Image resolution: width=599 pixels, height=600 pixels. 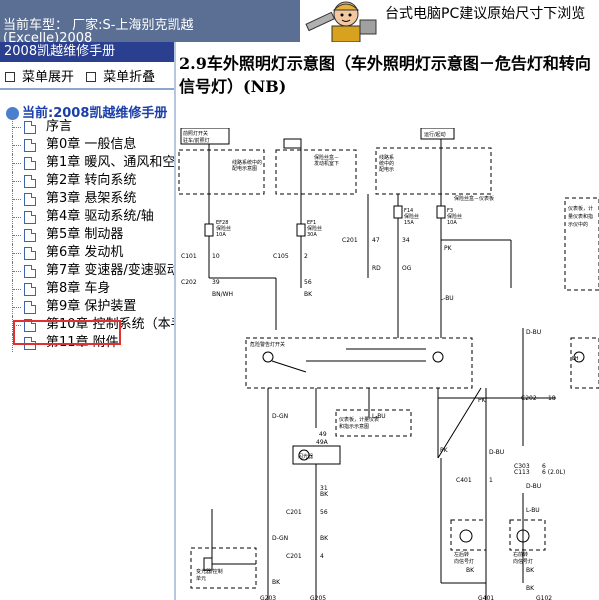 I want to click on svg-text: 10, so click(x=216, y=256).